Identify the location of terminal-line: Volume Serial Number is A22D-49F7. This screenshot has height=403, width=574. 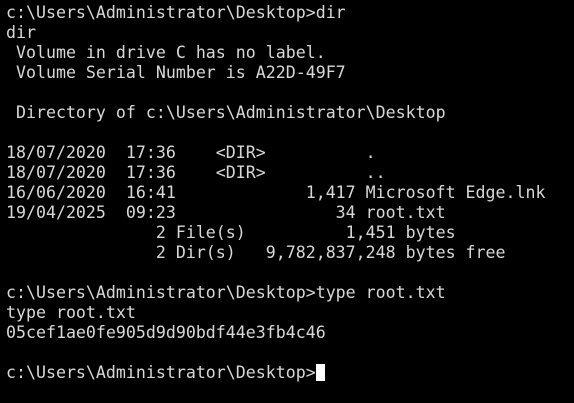
(176, 72).